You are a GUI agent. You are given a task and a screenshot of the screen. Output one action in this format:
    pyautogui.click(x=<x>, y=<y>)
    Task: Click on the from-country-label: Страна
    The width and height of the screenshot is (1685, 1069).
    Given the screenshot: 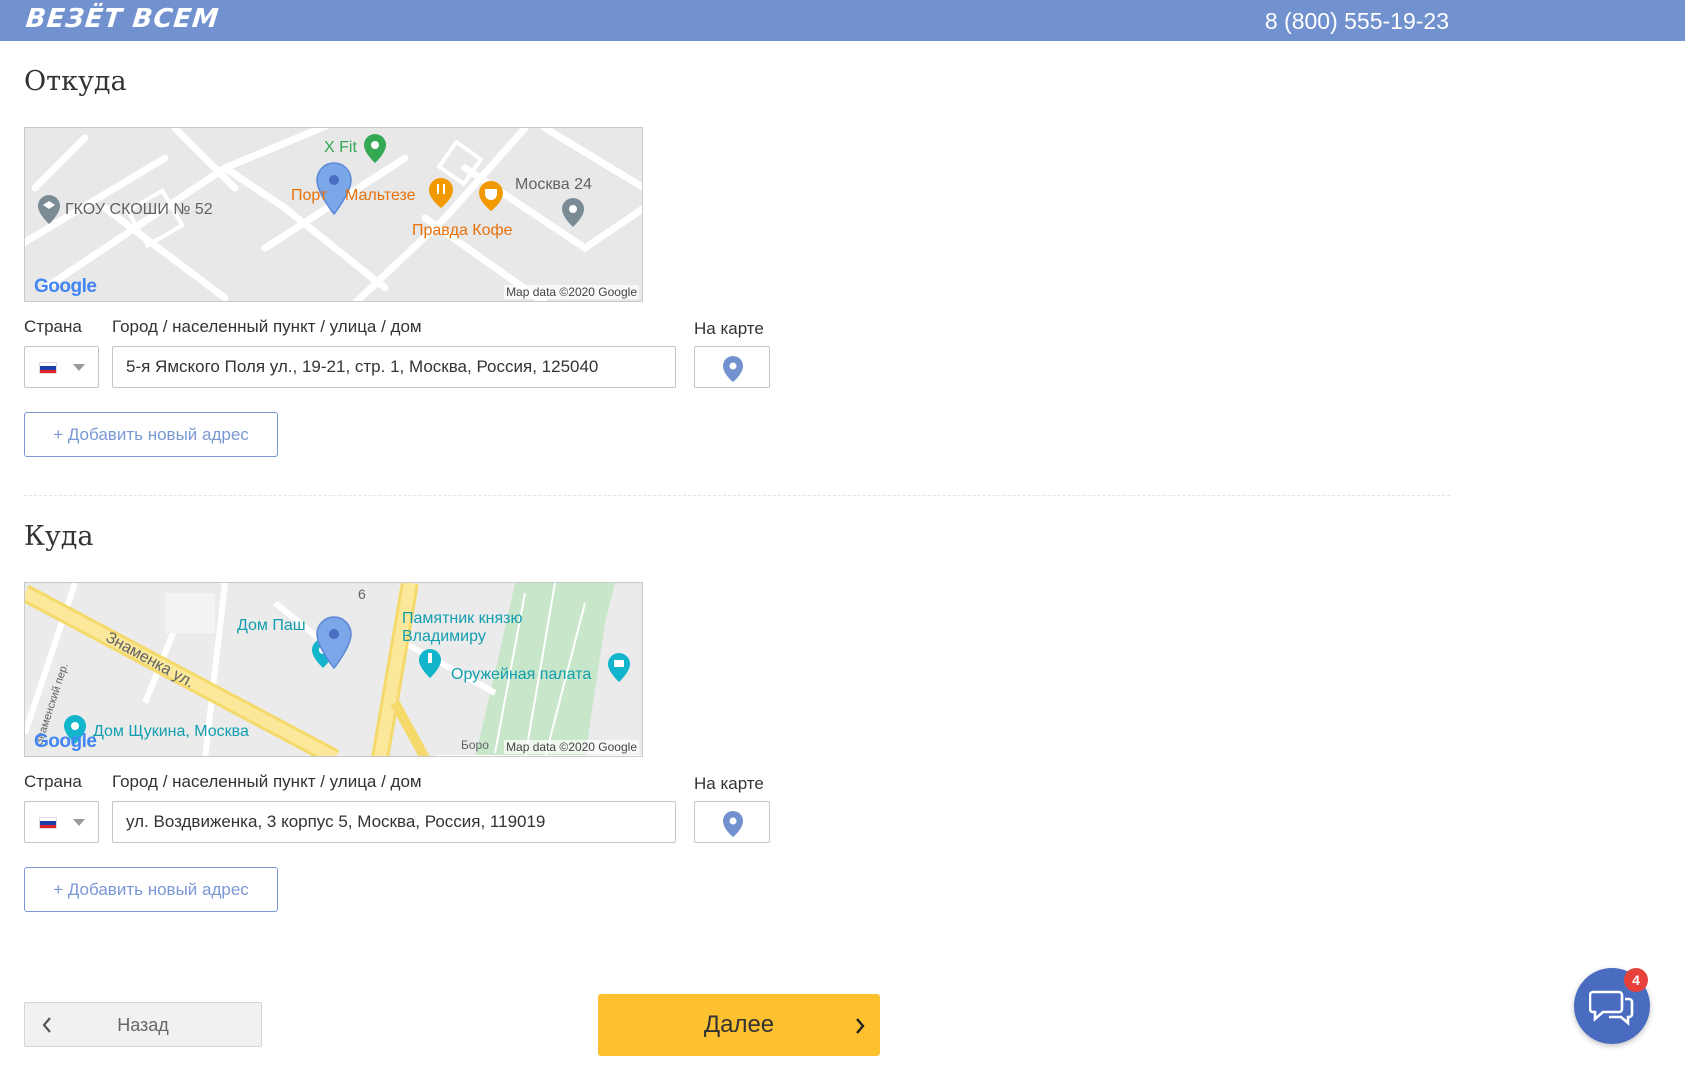 What is the action you would take?
    pyautogui.click(x=53, y=326)
    